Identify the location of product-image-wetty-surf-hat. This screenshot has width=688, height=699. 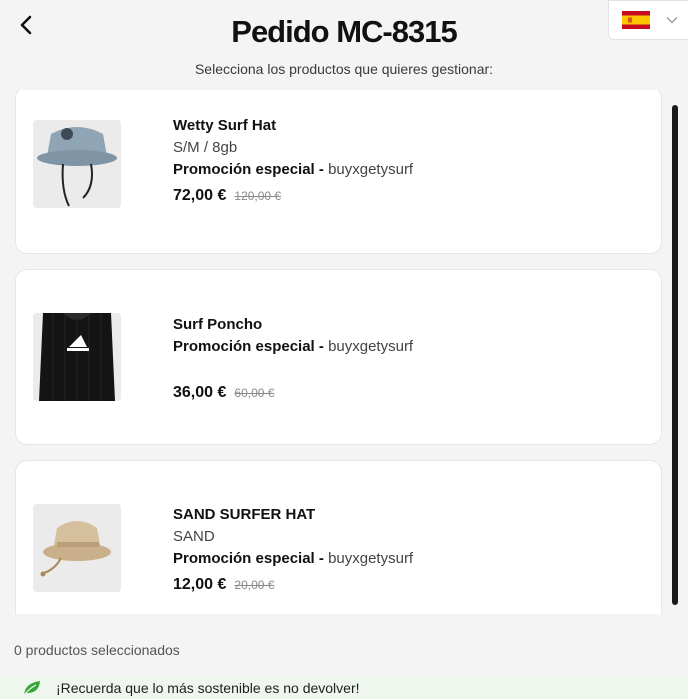
(77, 164).